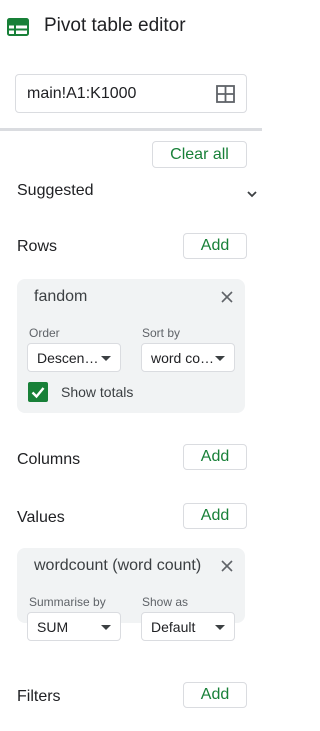 The height and width of the screenshot is (731, 320). Describe the element at coordinates (215, 457) in the screenshot. I see `columns-add-button: Add` at that location.